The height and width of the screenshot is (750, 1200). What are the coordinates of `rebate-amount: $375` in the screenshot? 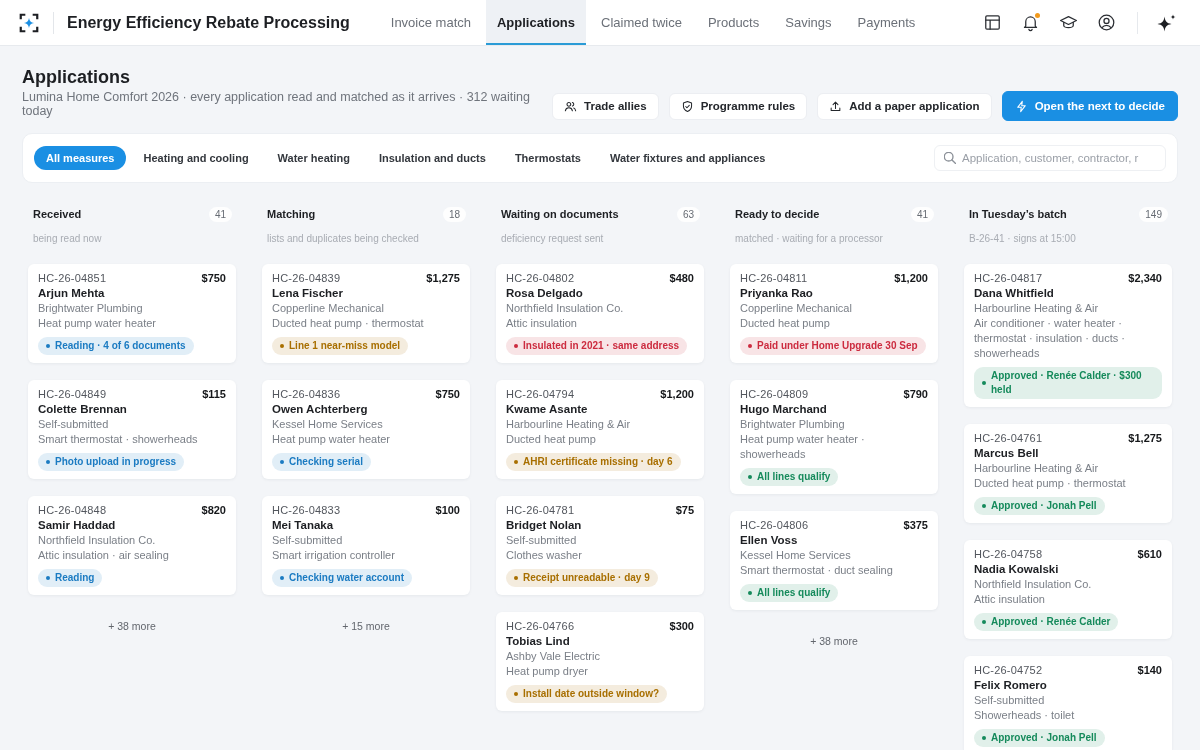 It's located at (915, 525).